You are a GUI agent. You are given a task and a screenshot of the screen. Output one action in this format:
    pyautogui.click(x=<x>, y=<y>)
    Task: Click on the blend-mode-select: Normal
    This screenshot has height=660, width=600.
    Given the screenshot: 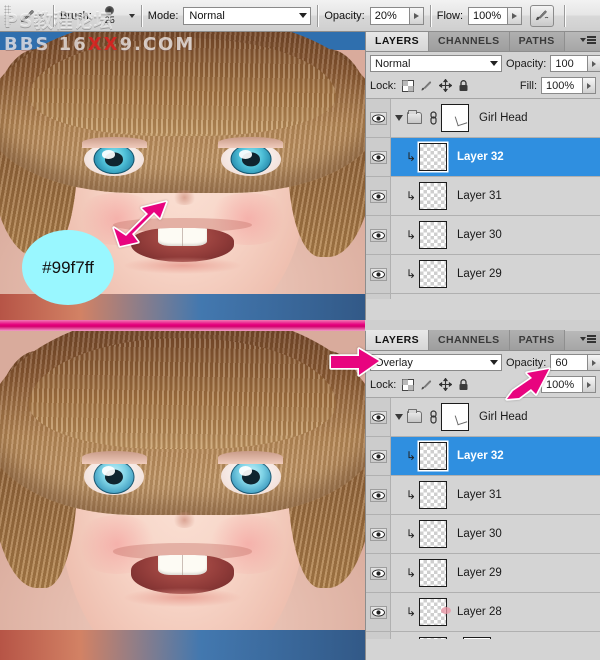 What is the action you would take?
    pyautogui.click(x=247, y=15)
    